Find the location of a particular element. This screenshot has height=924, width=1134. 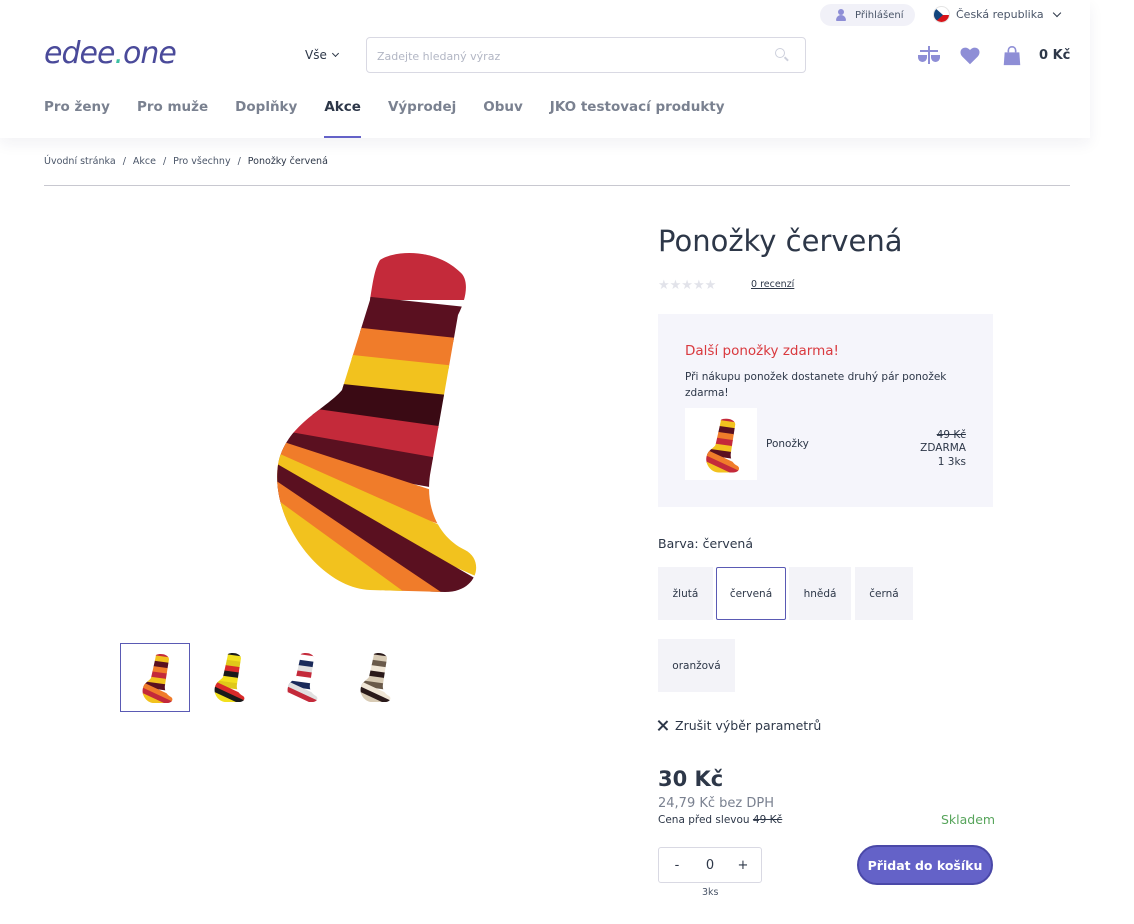

product-price: 30 Kč is located at coordinates (691, 779).